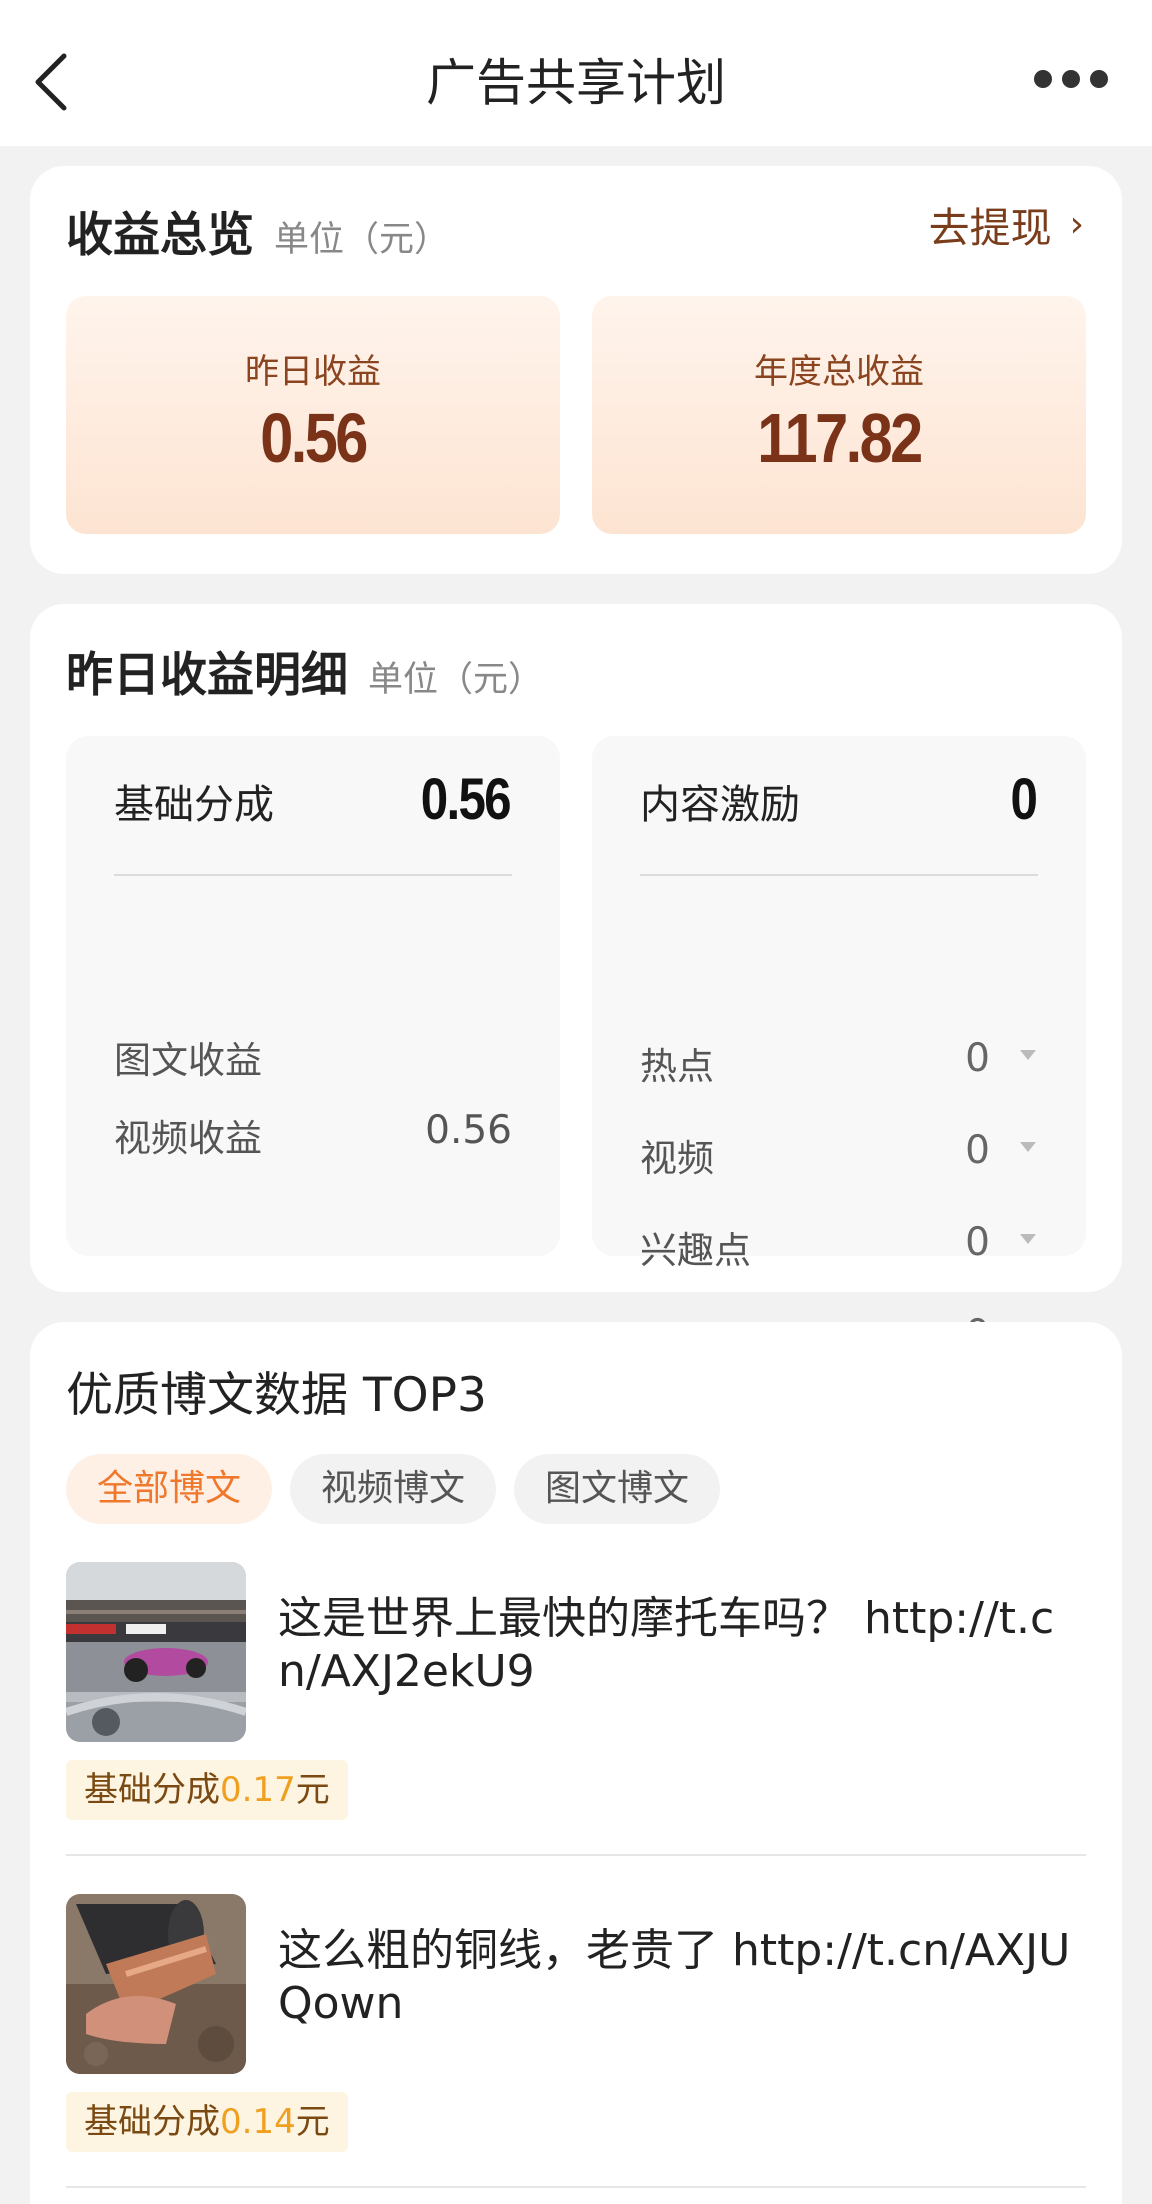 This screenshot has width=1152, height=2204. I want to click on annual-earnings-label: 年度总收益, so click(839, 372).